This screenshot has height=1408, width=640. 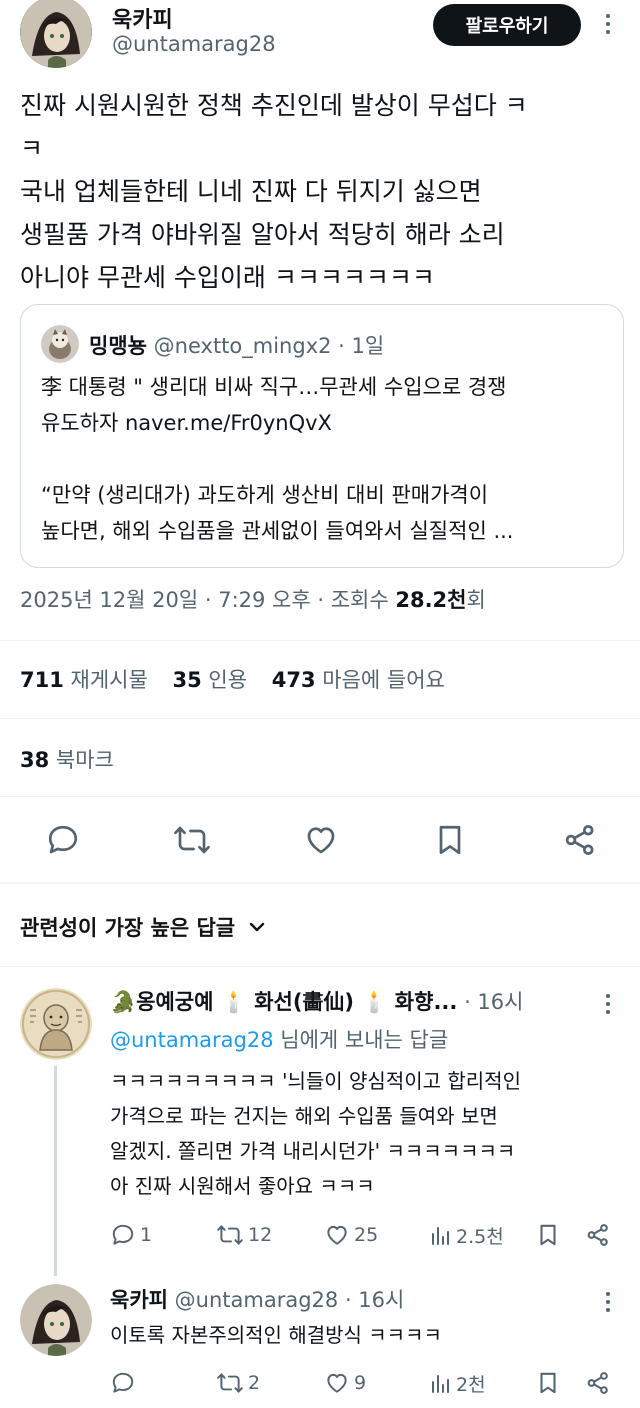 I want to click on reply-text-line: 이토록 자본주의적인 해결방식 ㅋㅋㅋㅋ, so click(x=276, y=1335).